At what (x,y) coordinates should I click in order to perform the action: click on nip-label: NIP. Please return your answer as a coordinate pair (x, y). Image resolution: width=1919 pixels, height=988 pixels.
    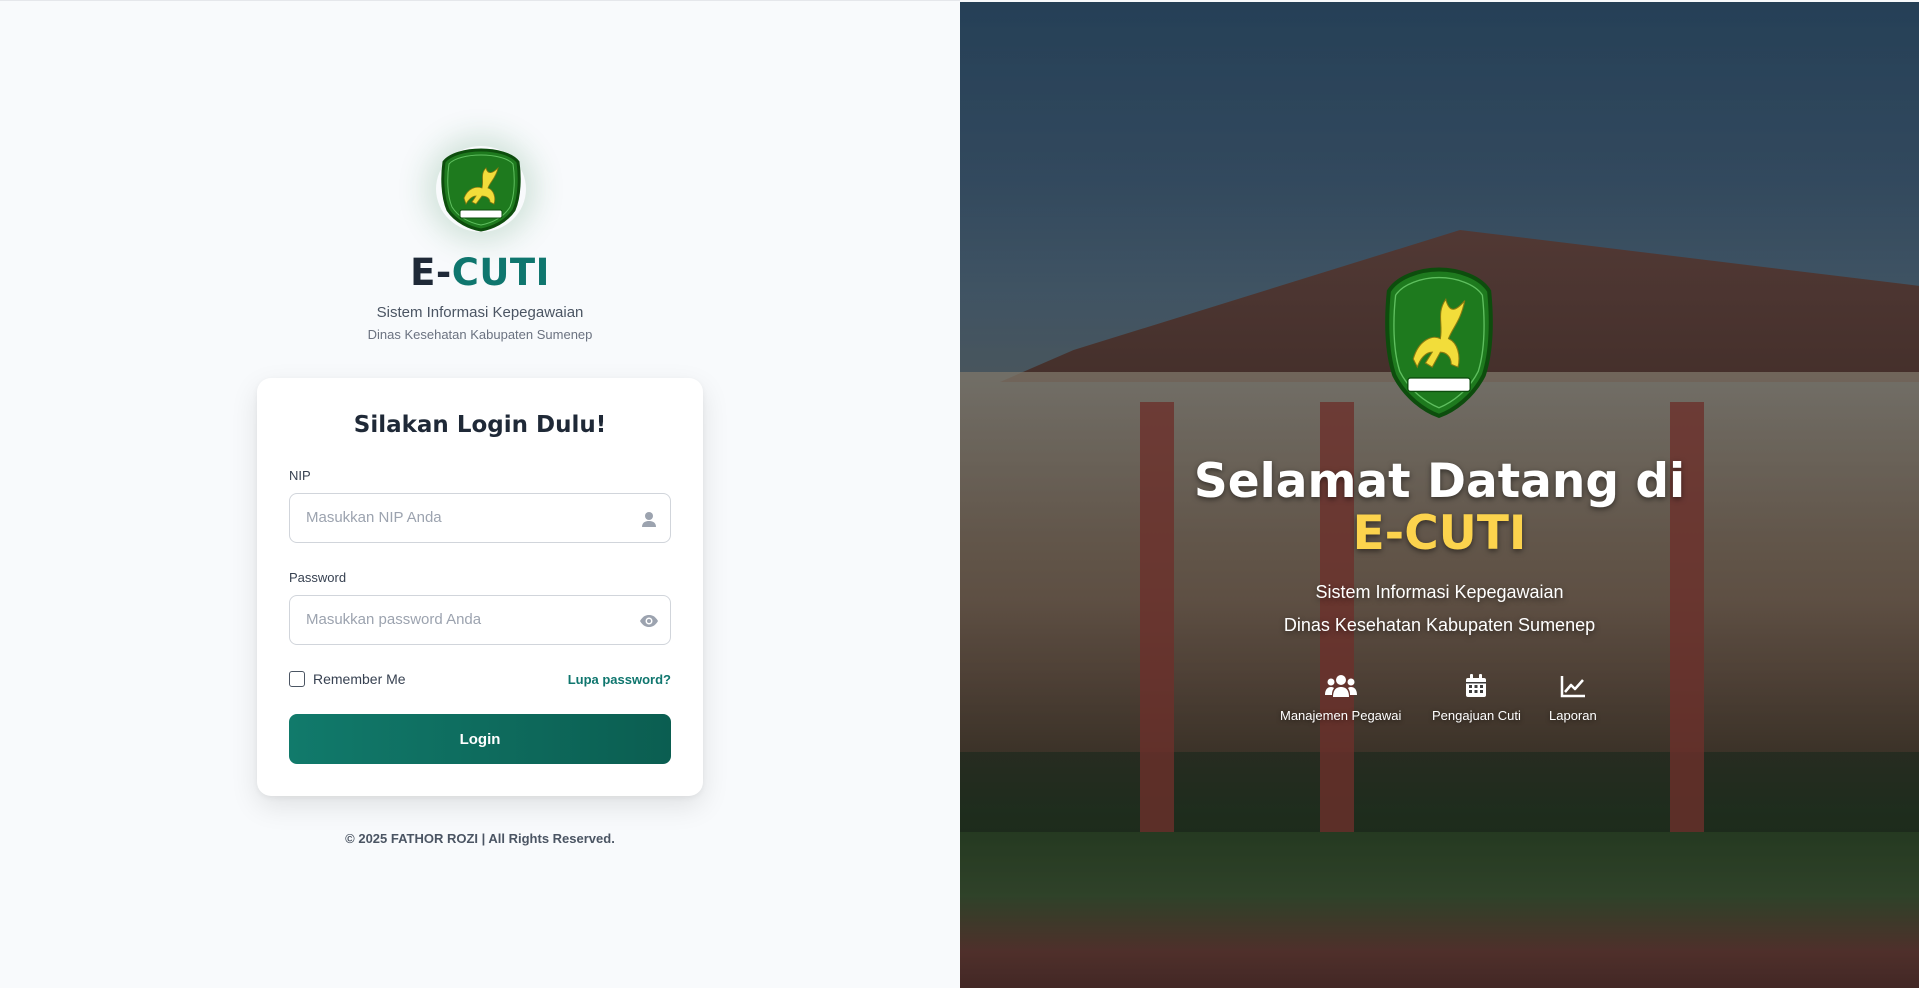
    Looking at the image, I should click on (300, 475).